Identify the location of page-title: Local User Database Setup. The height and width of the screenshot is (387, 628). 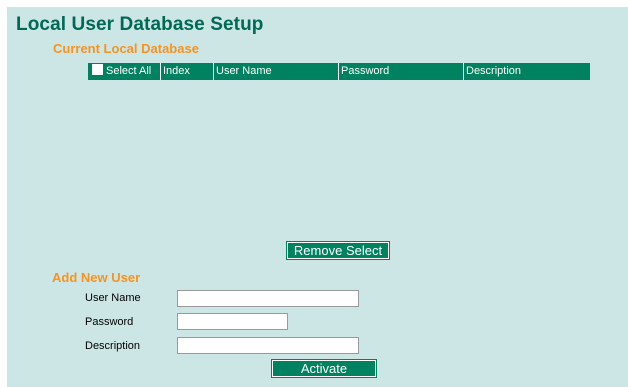
(140, 24).